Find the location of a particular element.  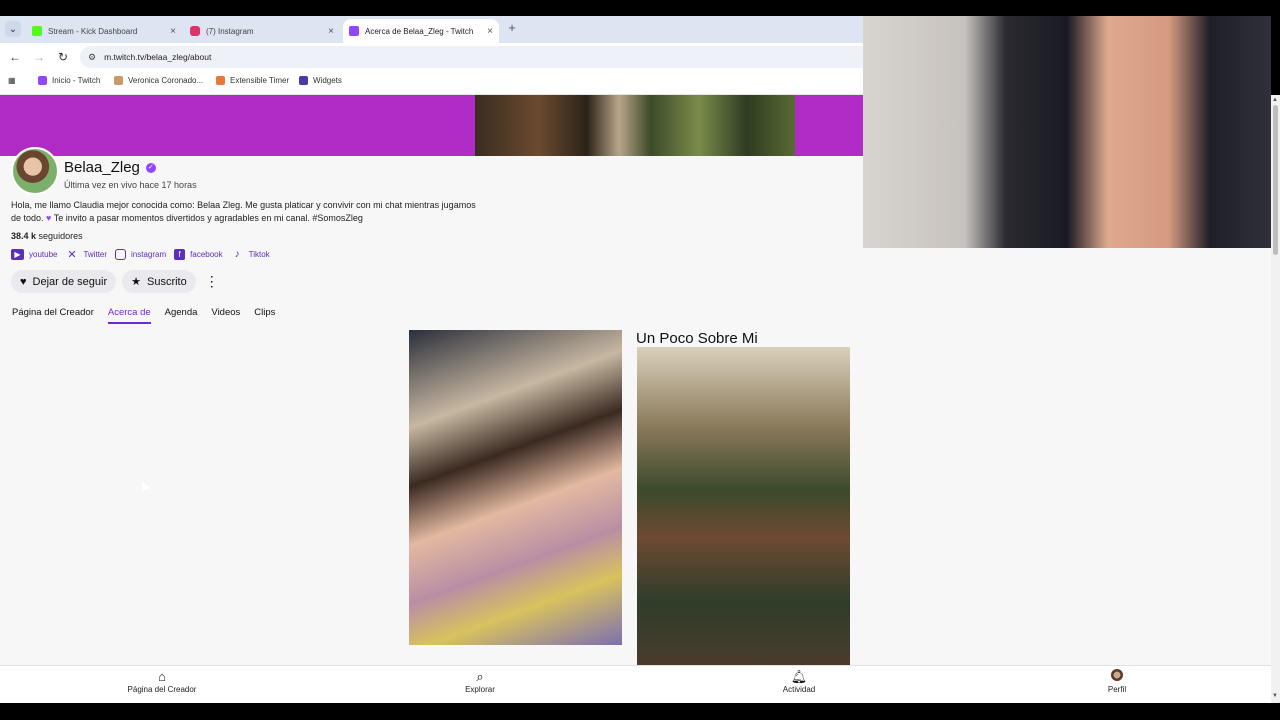

scroll-down-icon: ▼ is located at coordinates (1275, 696).